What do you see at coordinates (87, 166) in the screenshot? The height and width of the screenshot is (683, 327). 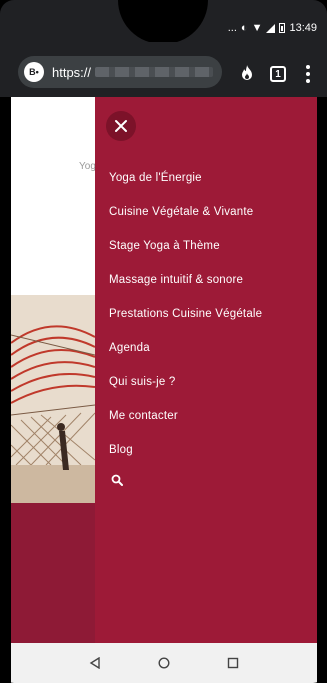 I see `page-partial-text: Yog` at bounding box center [87, 166].